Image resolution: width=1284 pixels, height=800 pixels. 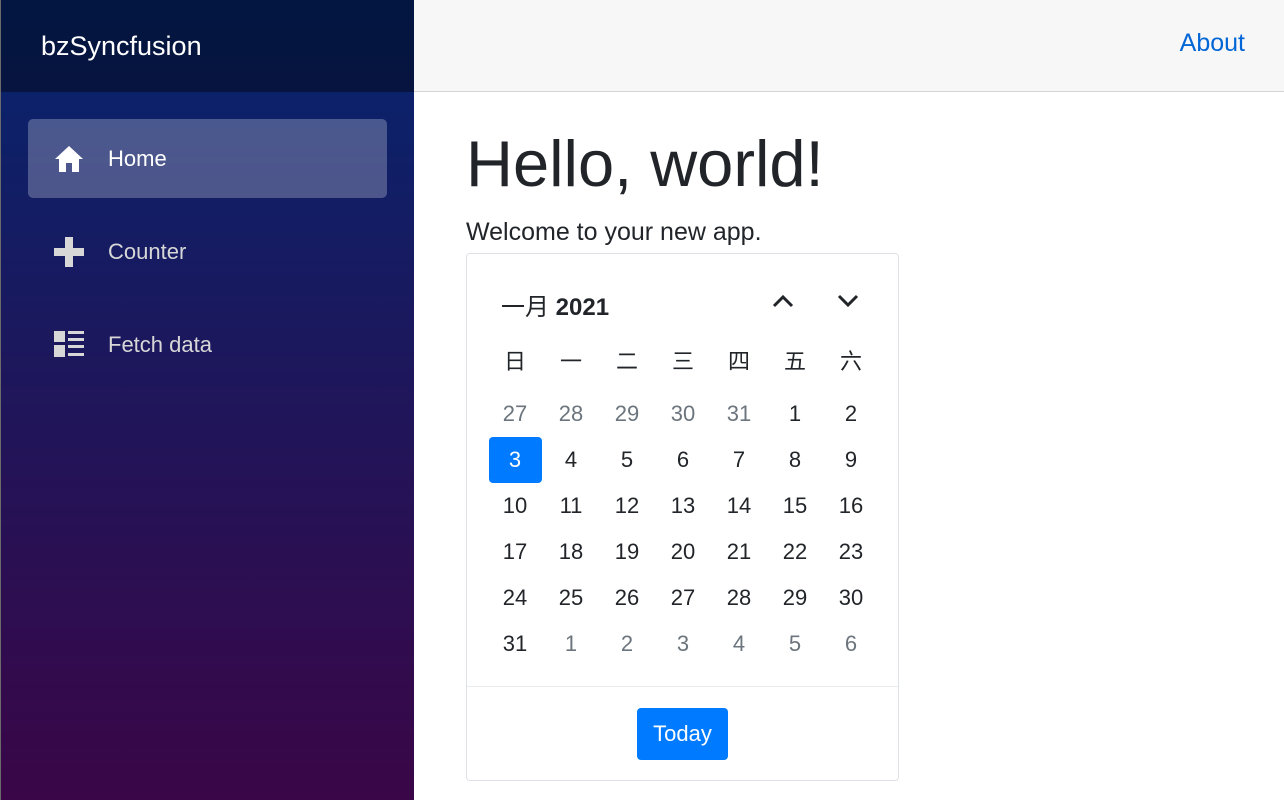 I want to click on calendar-day-label: 8, so click(x=795, y=459).